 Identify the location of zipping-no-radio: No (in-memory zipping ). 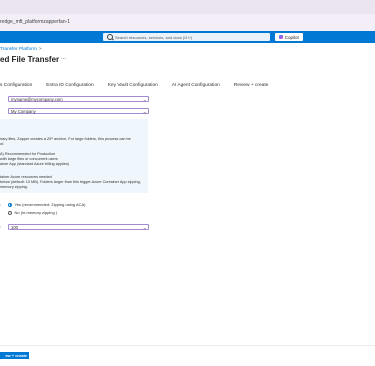
(32, 212).